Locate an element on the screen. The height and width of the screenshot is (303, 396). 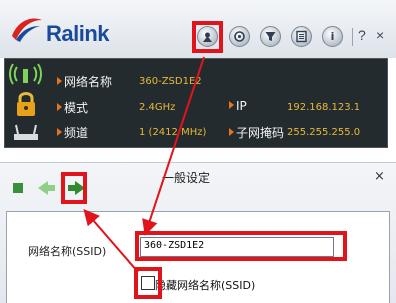
channel-label: 频道 is located at coordinates (72, 132).